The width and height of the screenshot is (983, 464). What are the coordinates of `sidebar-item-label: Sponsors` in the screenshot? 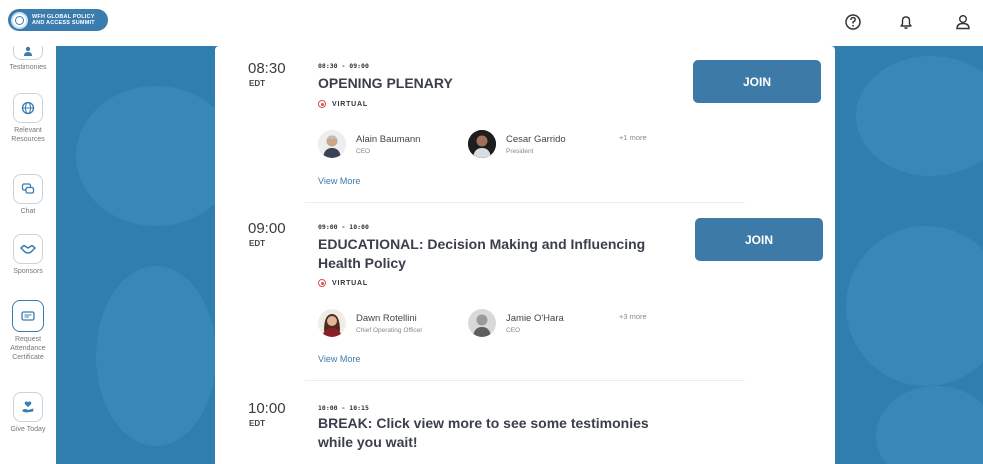 It's located at (28, 271).